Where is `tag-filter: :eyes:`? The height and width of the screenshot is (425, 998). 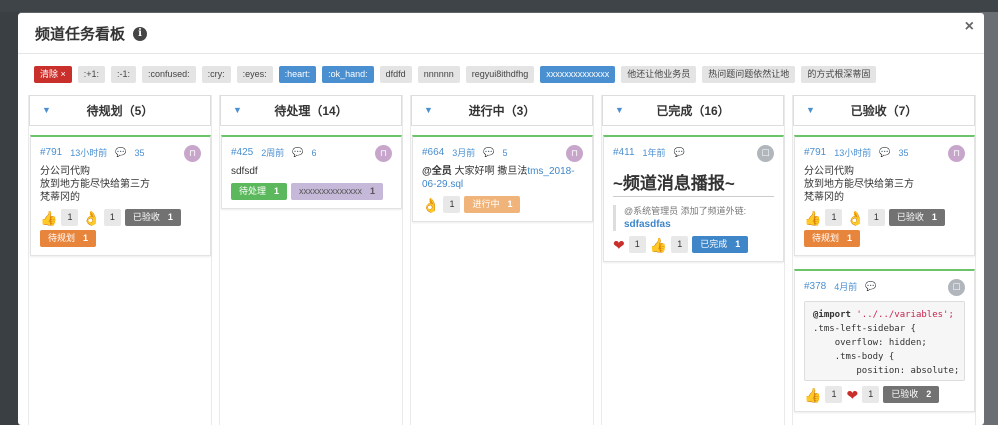 tag-filter: :eyes: is located at coordinates (254, 74).